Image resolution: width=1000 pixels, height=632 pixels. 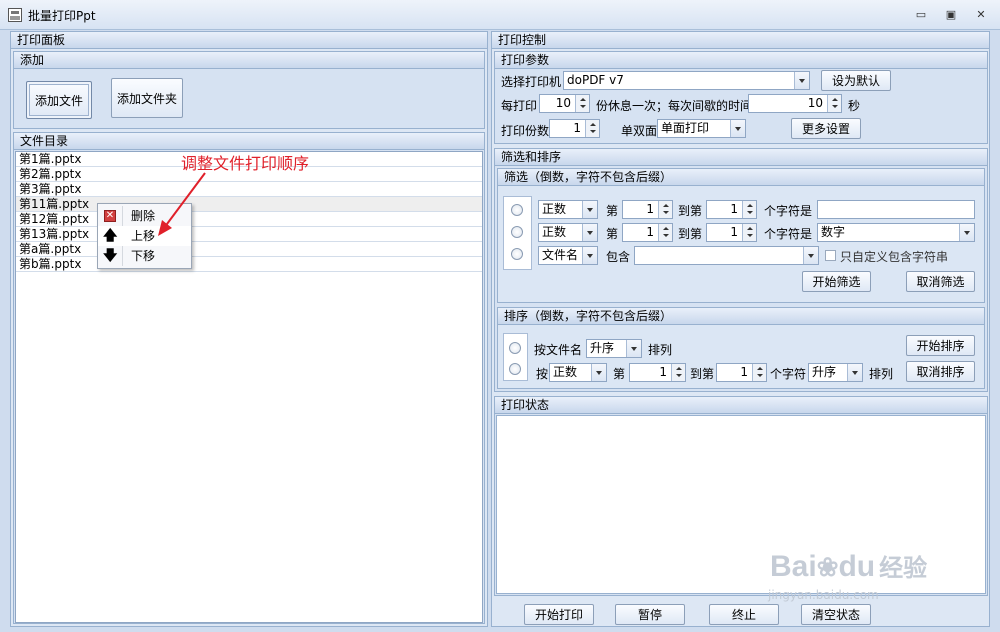 What do you see at coordinates (59, 100) in the screenshot?
I see `add-file-button: 添加文件` at bounding box center [59, 100].